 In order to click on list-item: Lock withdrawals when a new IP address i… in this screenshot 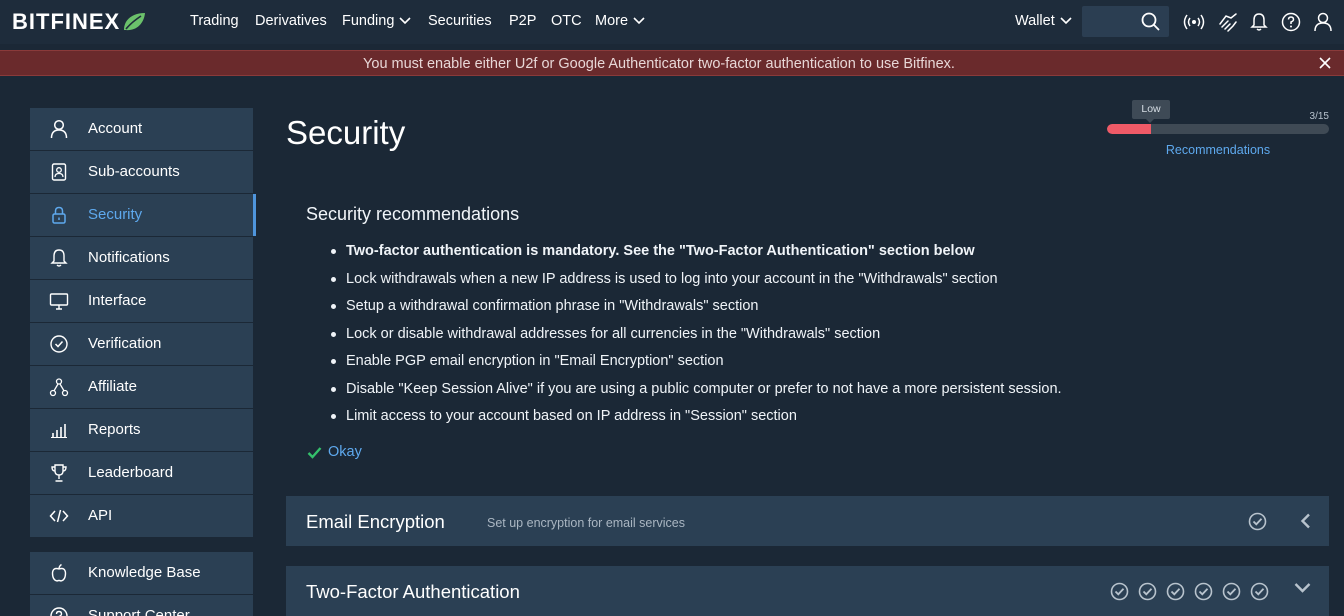, I will do `click(695, 282)`.